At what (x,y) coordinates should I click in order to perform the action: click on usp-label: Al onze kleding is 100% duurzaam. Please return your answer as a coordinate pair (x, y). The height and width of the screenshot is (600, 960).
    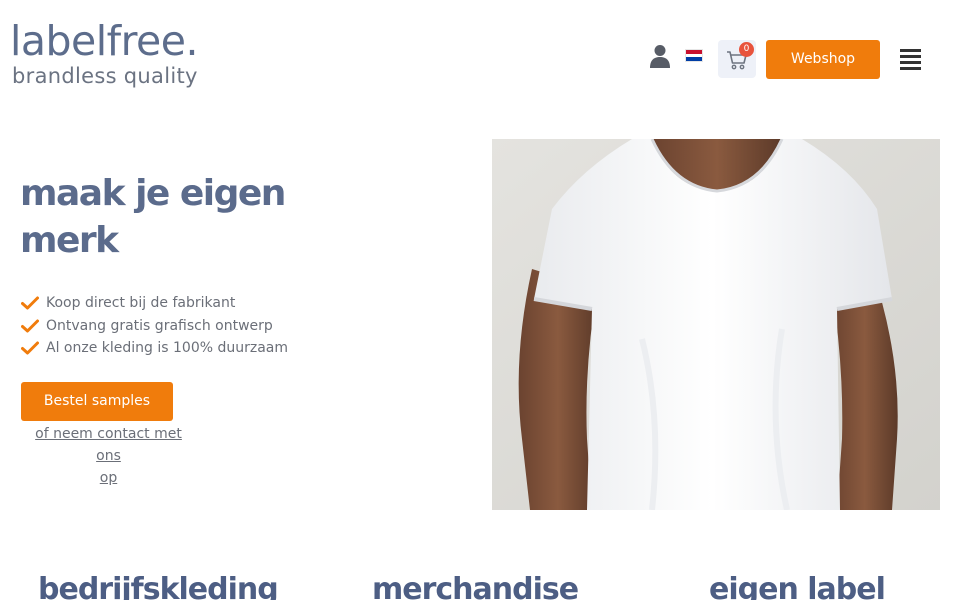
    Looking at the image, I should click on (167, 348).